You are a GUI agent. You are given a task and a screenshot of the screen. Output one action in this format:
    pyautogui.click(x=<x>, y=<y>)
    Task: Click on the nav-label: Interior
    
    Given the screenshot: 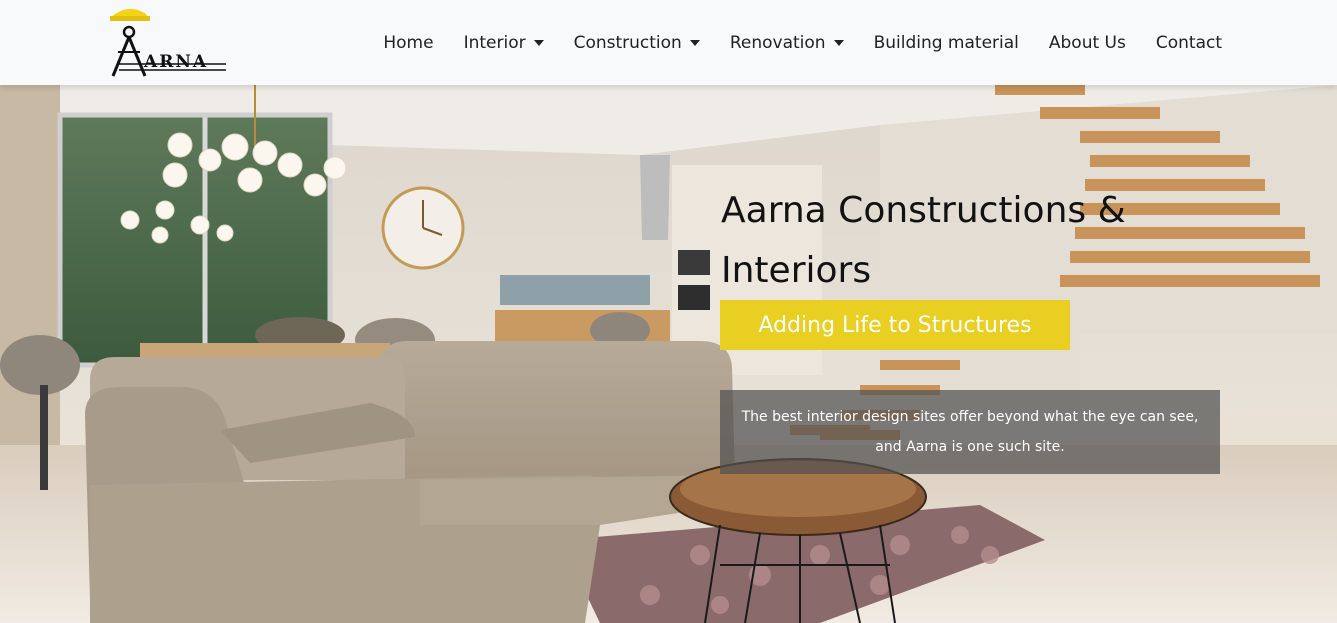 What is the action you would take?
    pyautogui.click(x=494, y=42)
    